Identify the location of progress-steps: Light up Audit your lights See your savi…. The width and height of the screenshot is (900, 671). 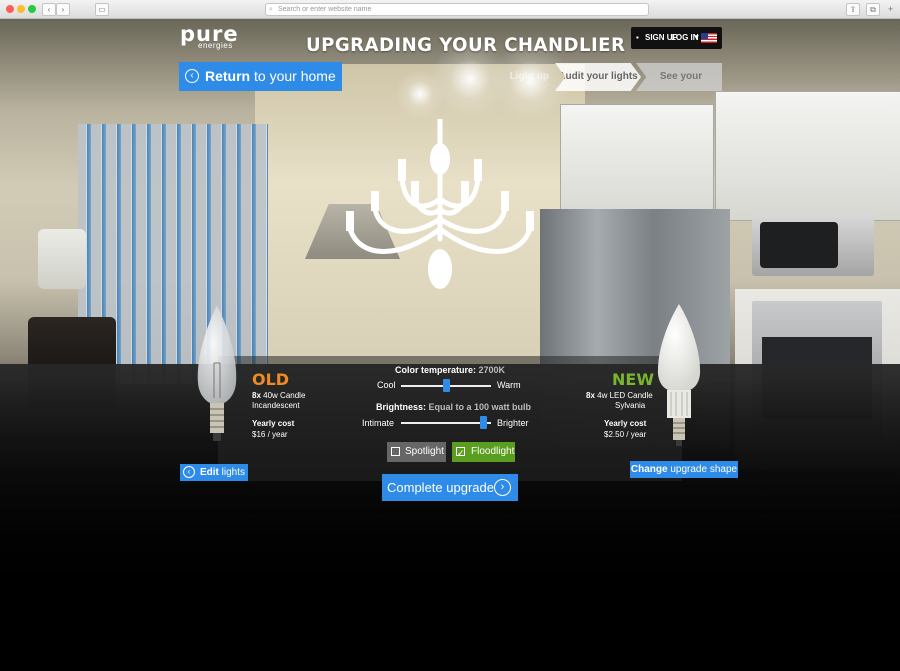
(591, 77).